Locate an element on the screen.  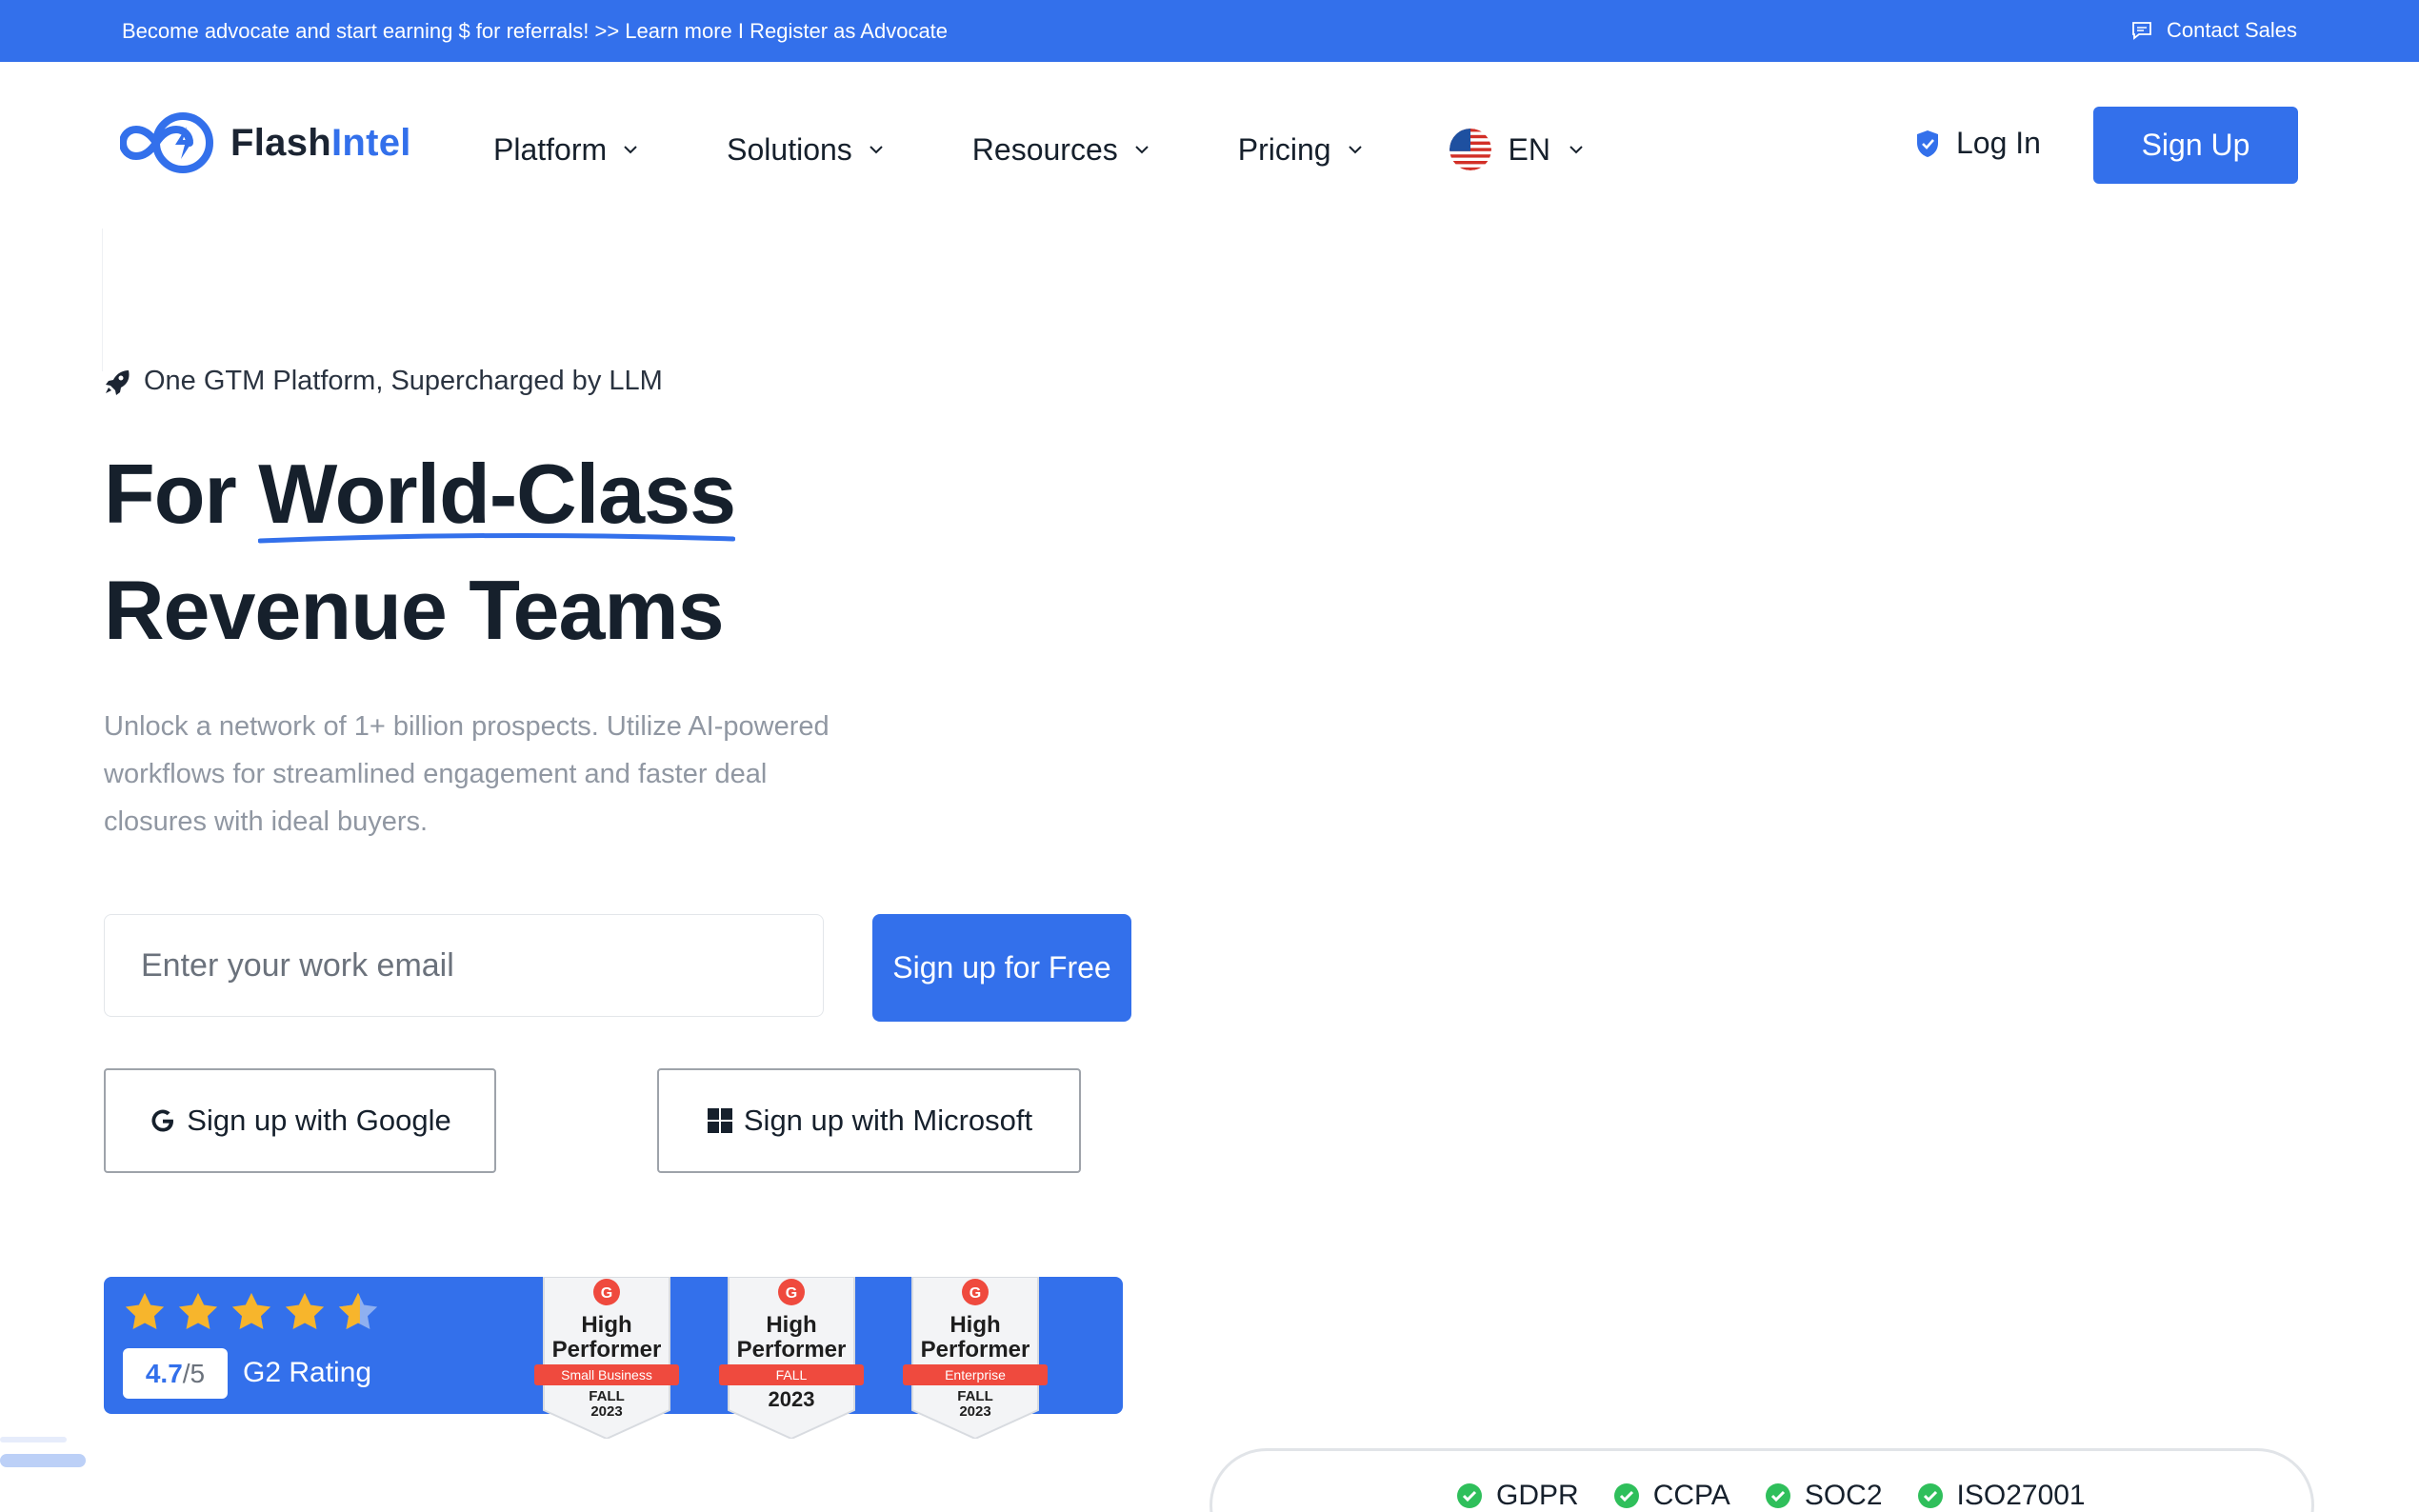
logo-word-flash: Flash is located at coordinates (280, 142).